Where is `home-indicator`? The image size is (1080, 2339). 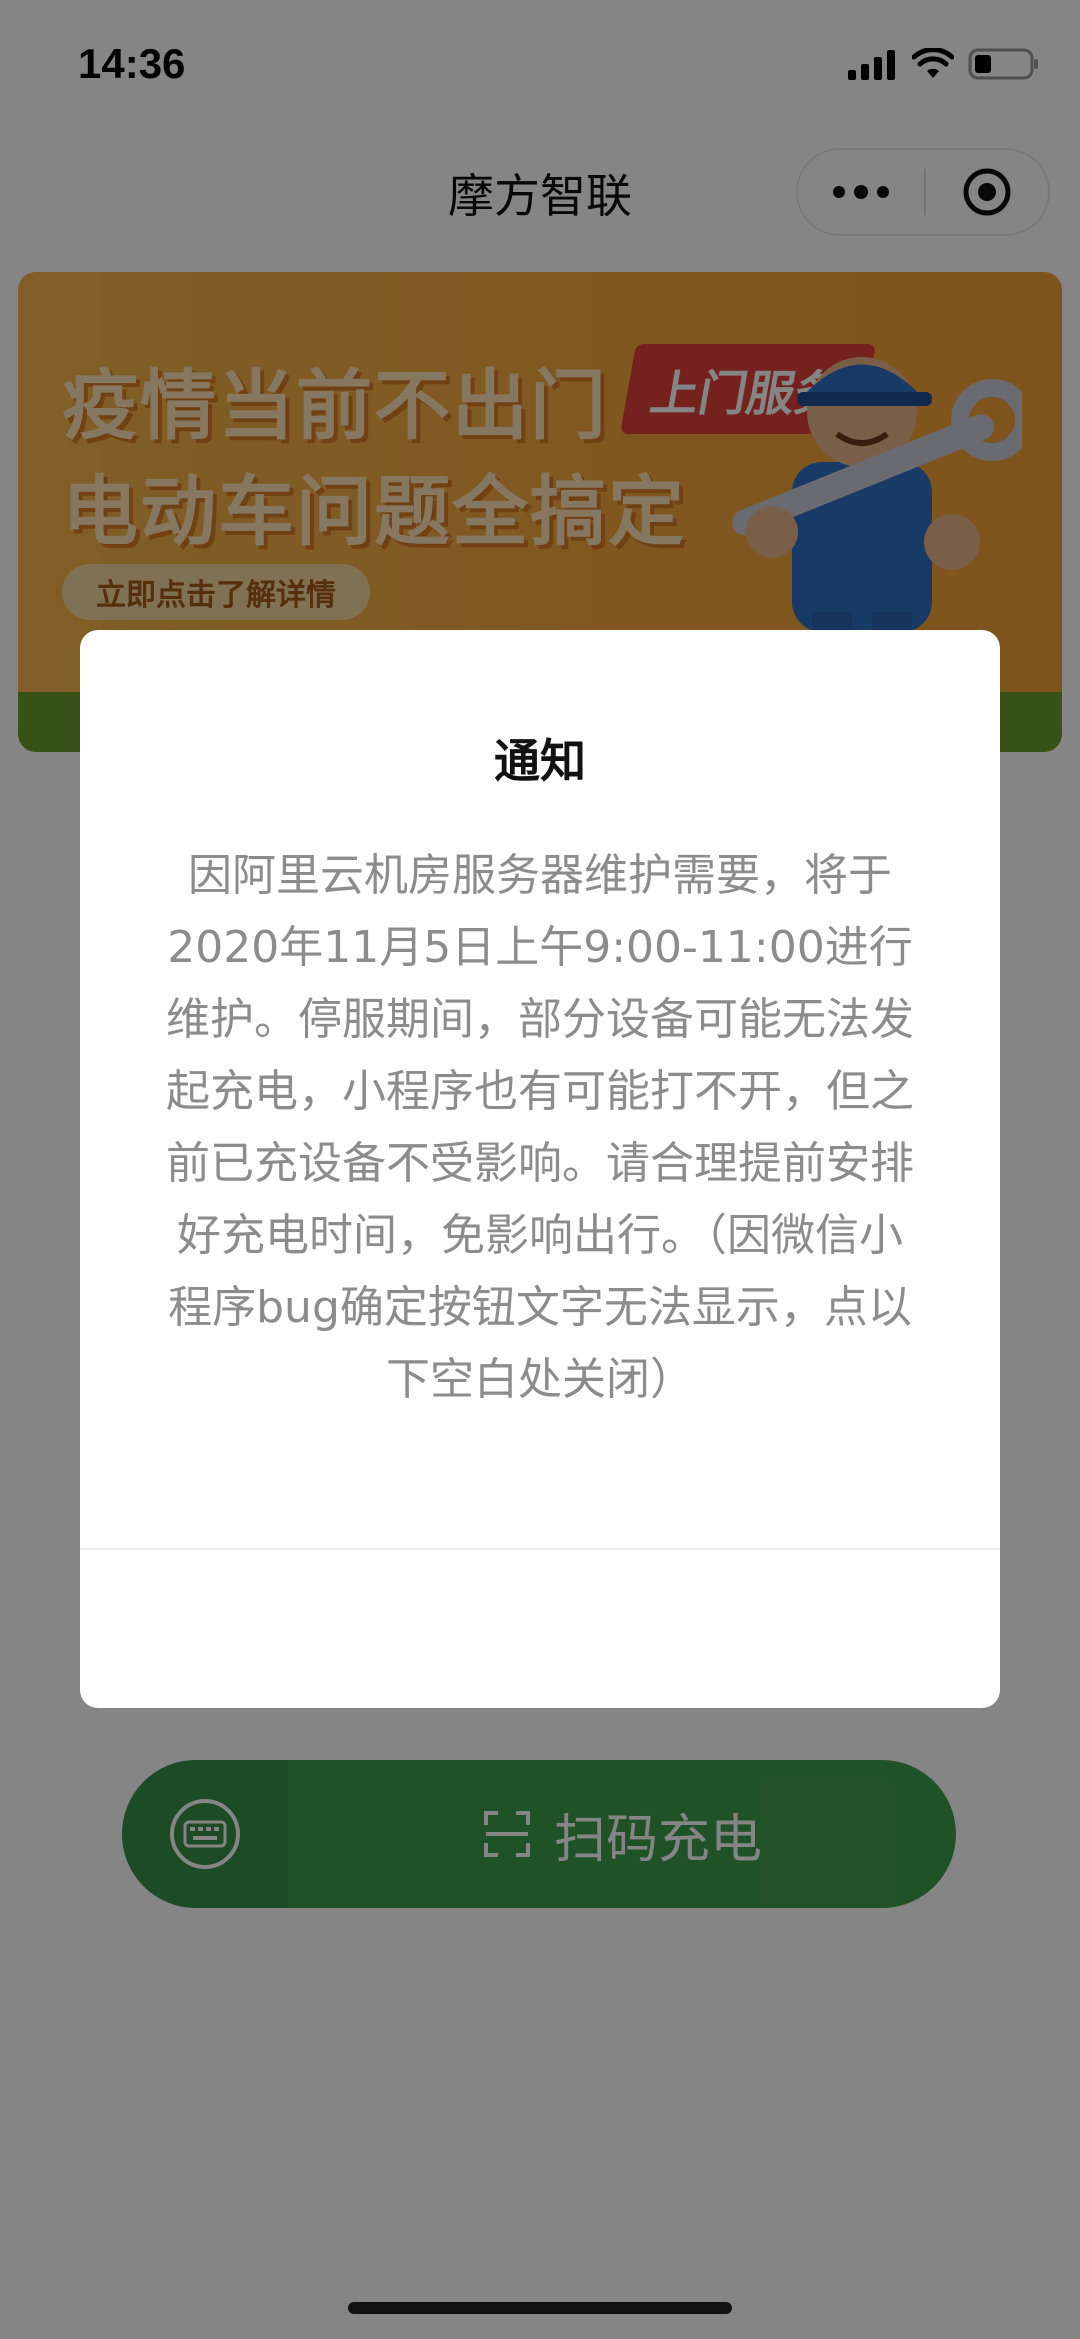 home-indicator is located at coordinates (540, 2308).